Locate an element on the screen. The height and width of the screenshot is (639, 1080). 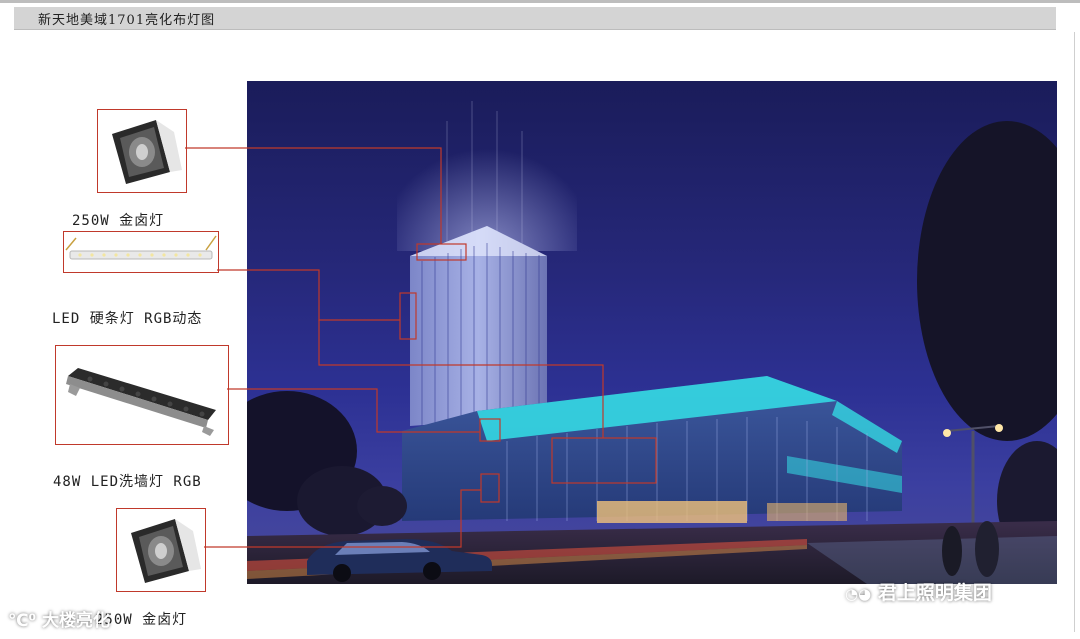
watermark-left-text: 大楼亮化 is located at coordinates (75, 621).